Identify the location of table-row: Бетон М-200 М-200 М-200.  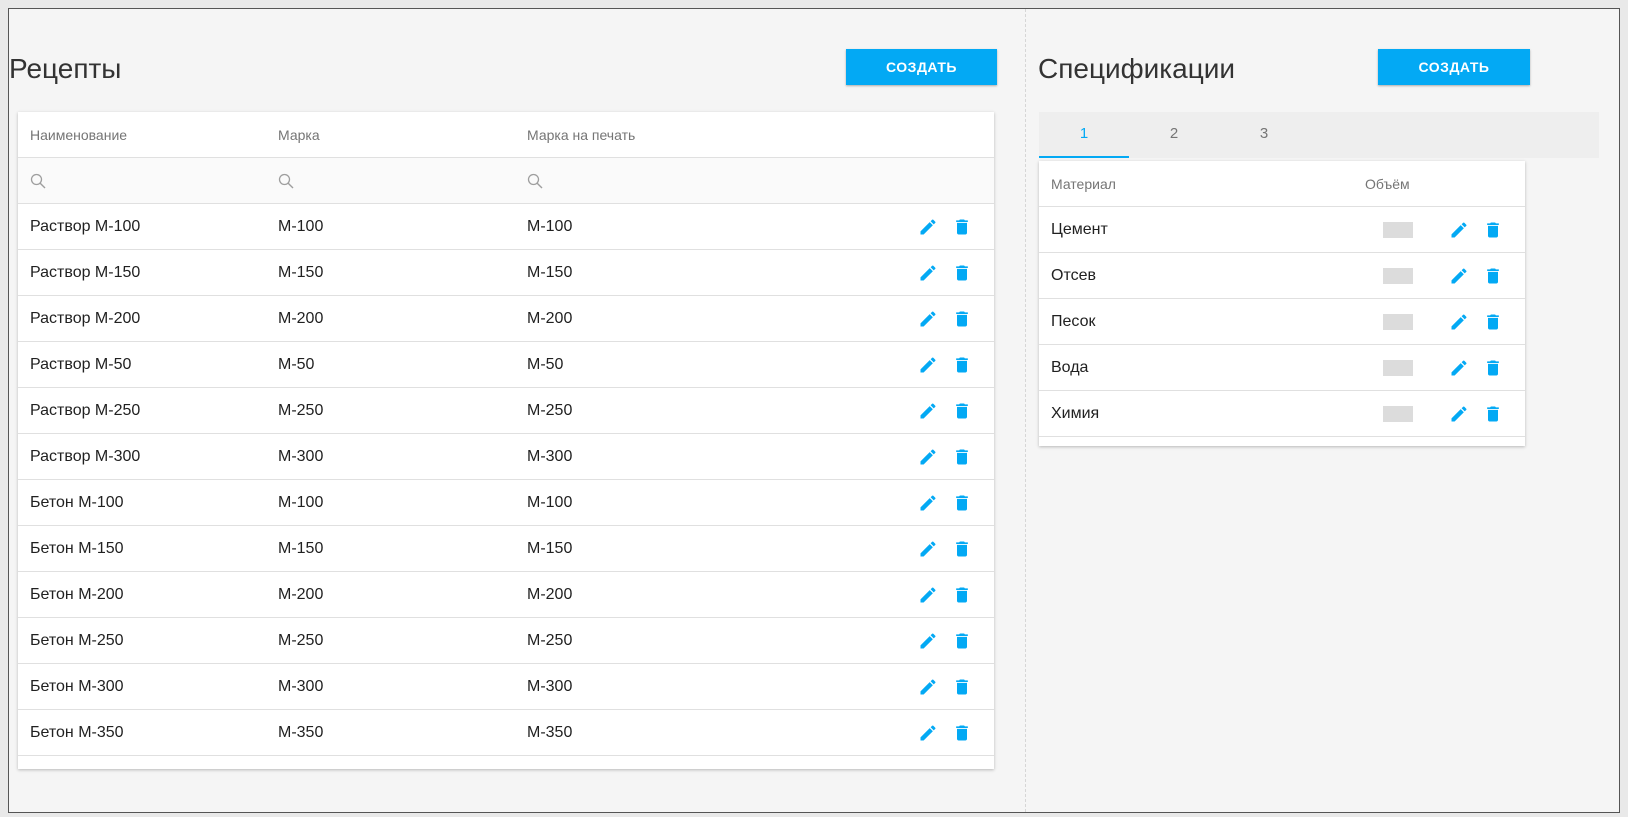
(506, 595).